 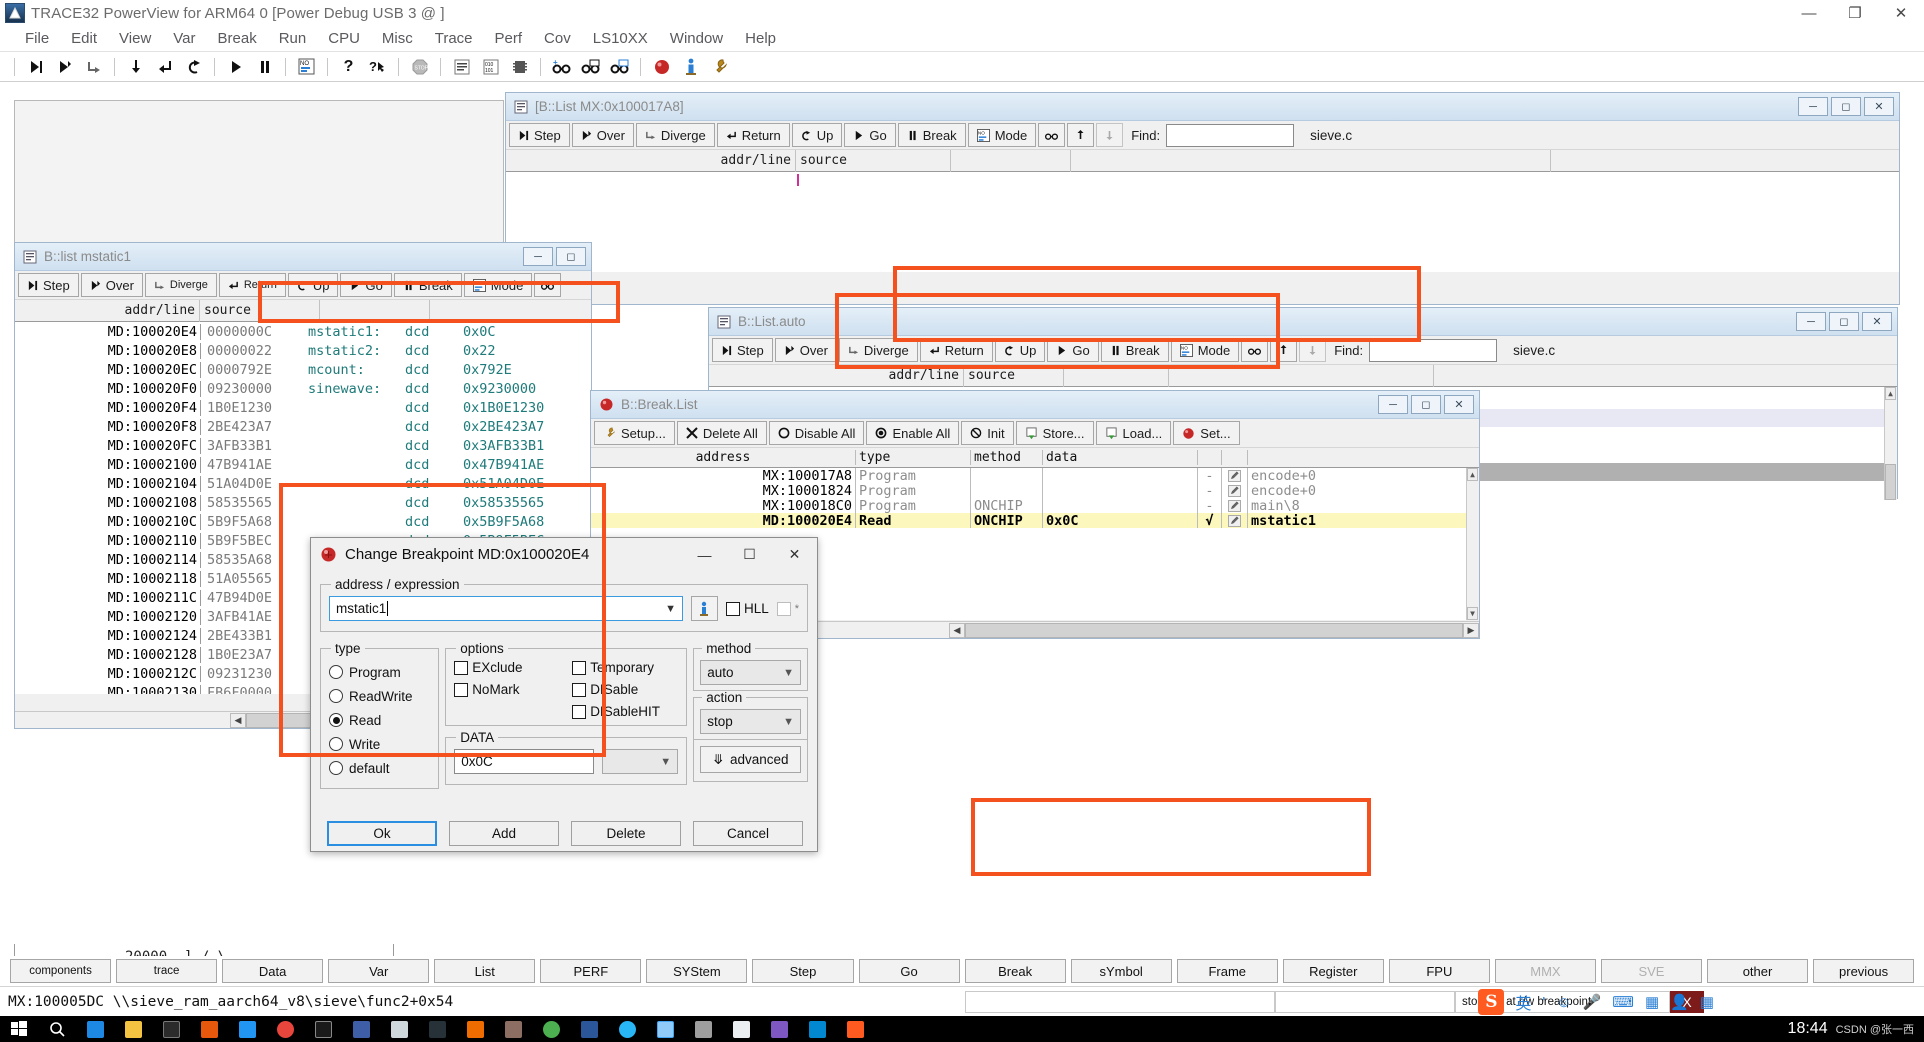 I want to click on illustrator-icon, so click(x=475, y=1029).